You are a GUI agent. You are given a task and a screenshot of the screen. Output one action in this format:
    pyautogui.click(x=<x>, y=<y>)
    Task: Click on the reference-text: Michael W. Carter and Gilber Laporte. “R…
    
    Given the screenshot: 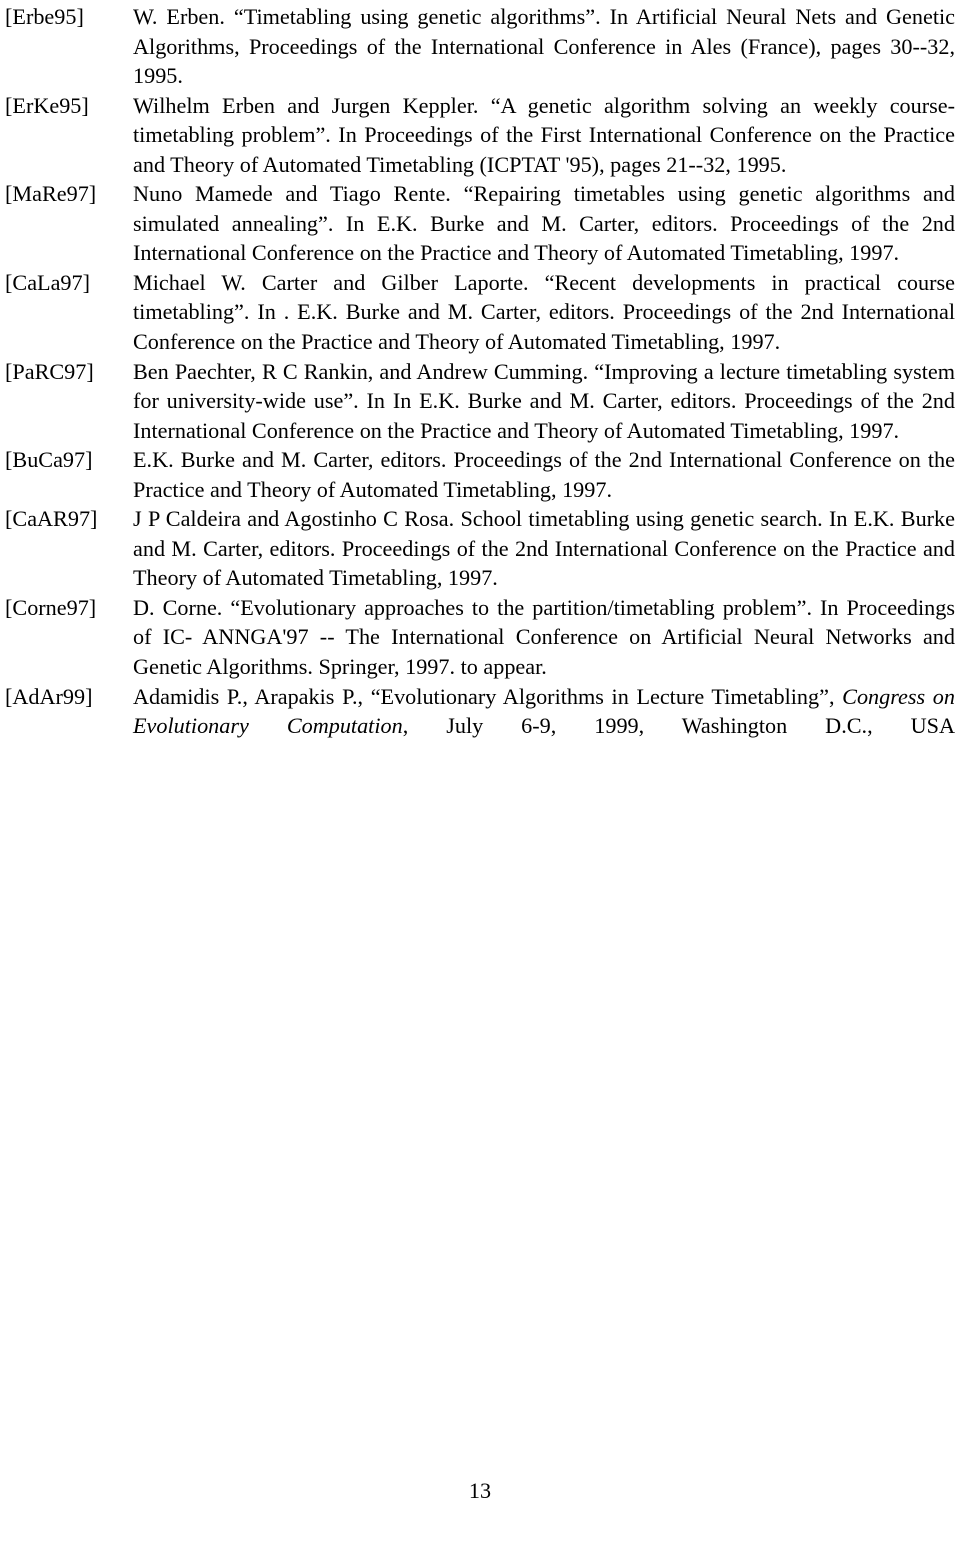 What is the action you would take?
    pyautogui.click(x=544, y=312)
    